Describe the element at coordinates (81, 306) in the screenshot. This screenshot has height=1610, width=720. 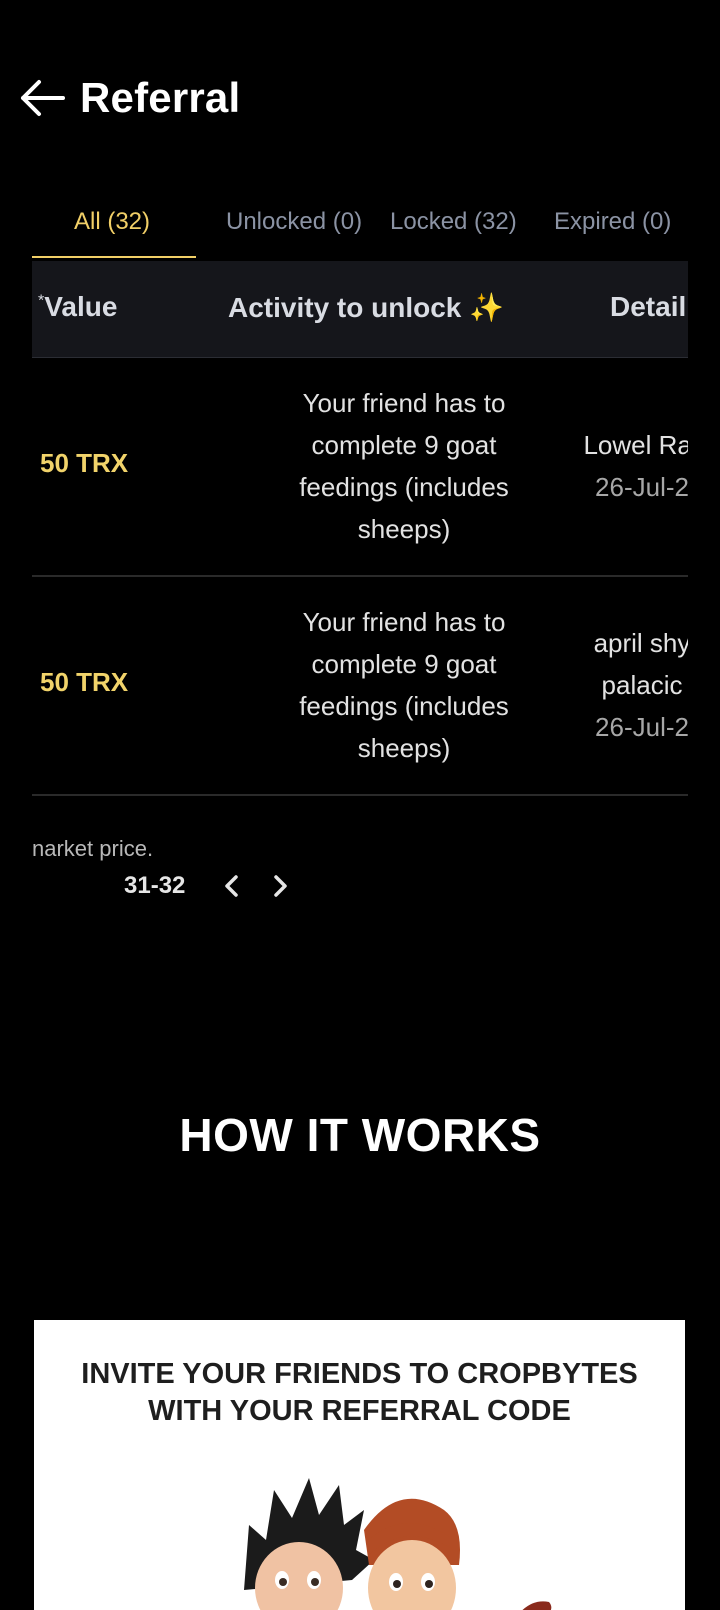
I see `header-value-label: Value` at that location.